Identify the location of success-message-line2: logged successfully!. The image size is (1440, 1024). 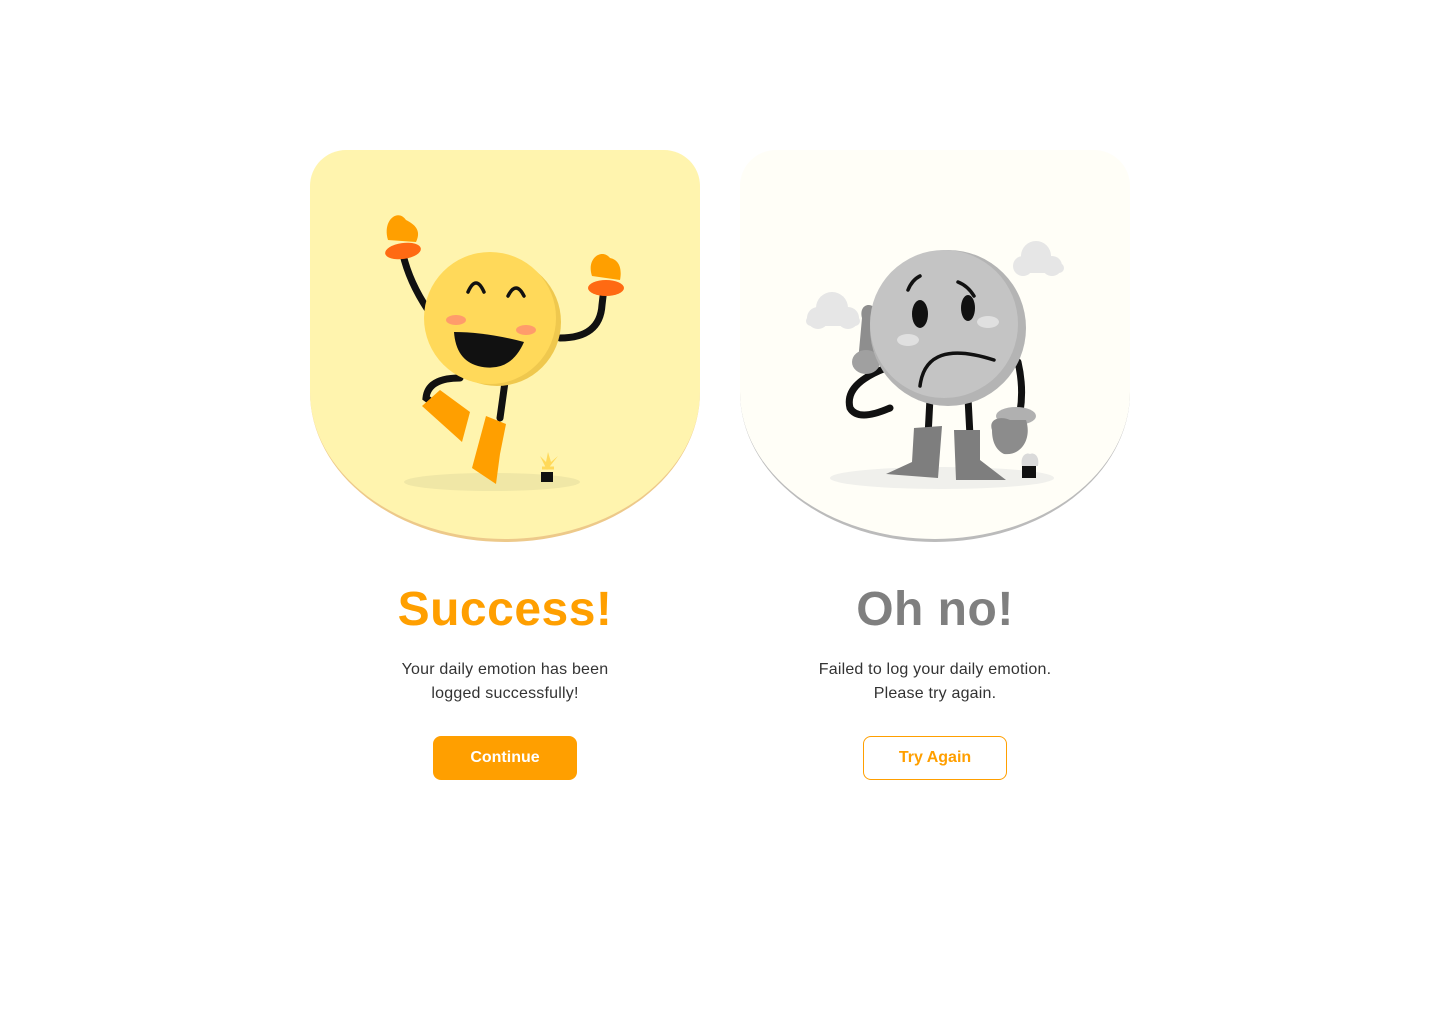
(505, 693).